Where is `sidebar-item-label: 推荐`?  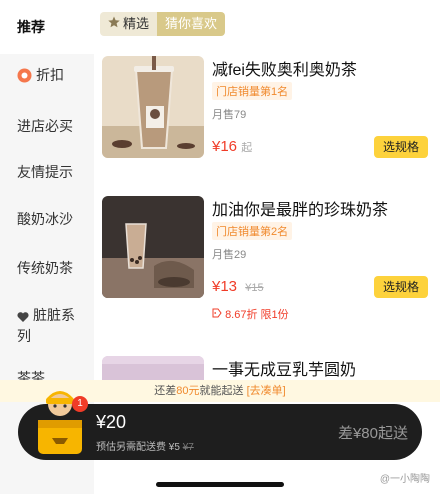 sidebar-item-label: 推荐 is located at coordinates (31, 27).